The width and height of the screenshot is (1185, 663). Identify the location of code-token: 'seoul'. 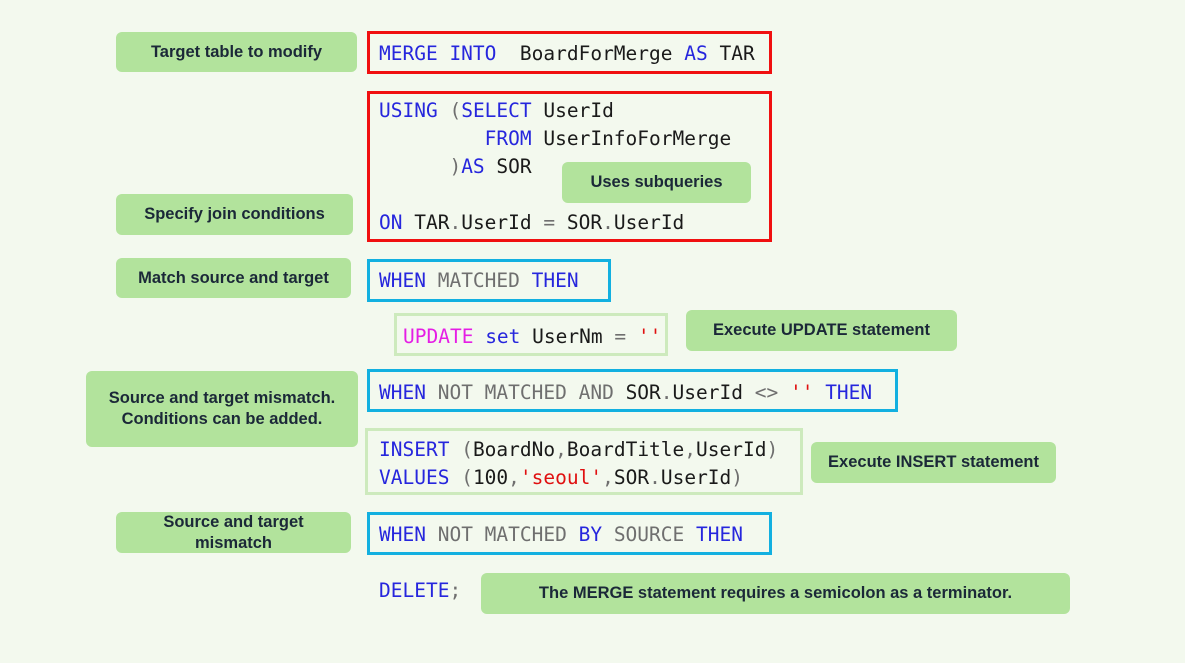
(561, 477).